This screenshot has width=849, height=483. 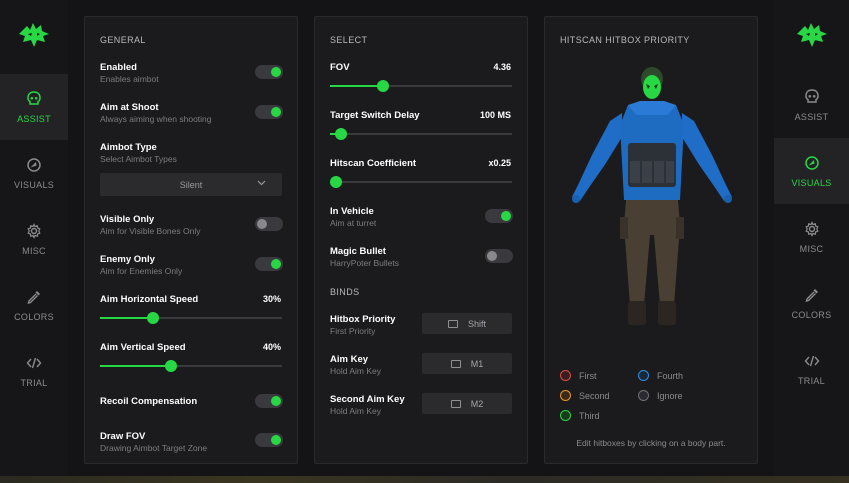 I want to click on select-title: SELECT, so click(x=349, y=40).